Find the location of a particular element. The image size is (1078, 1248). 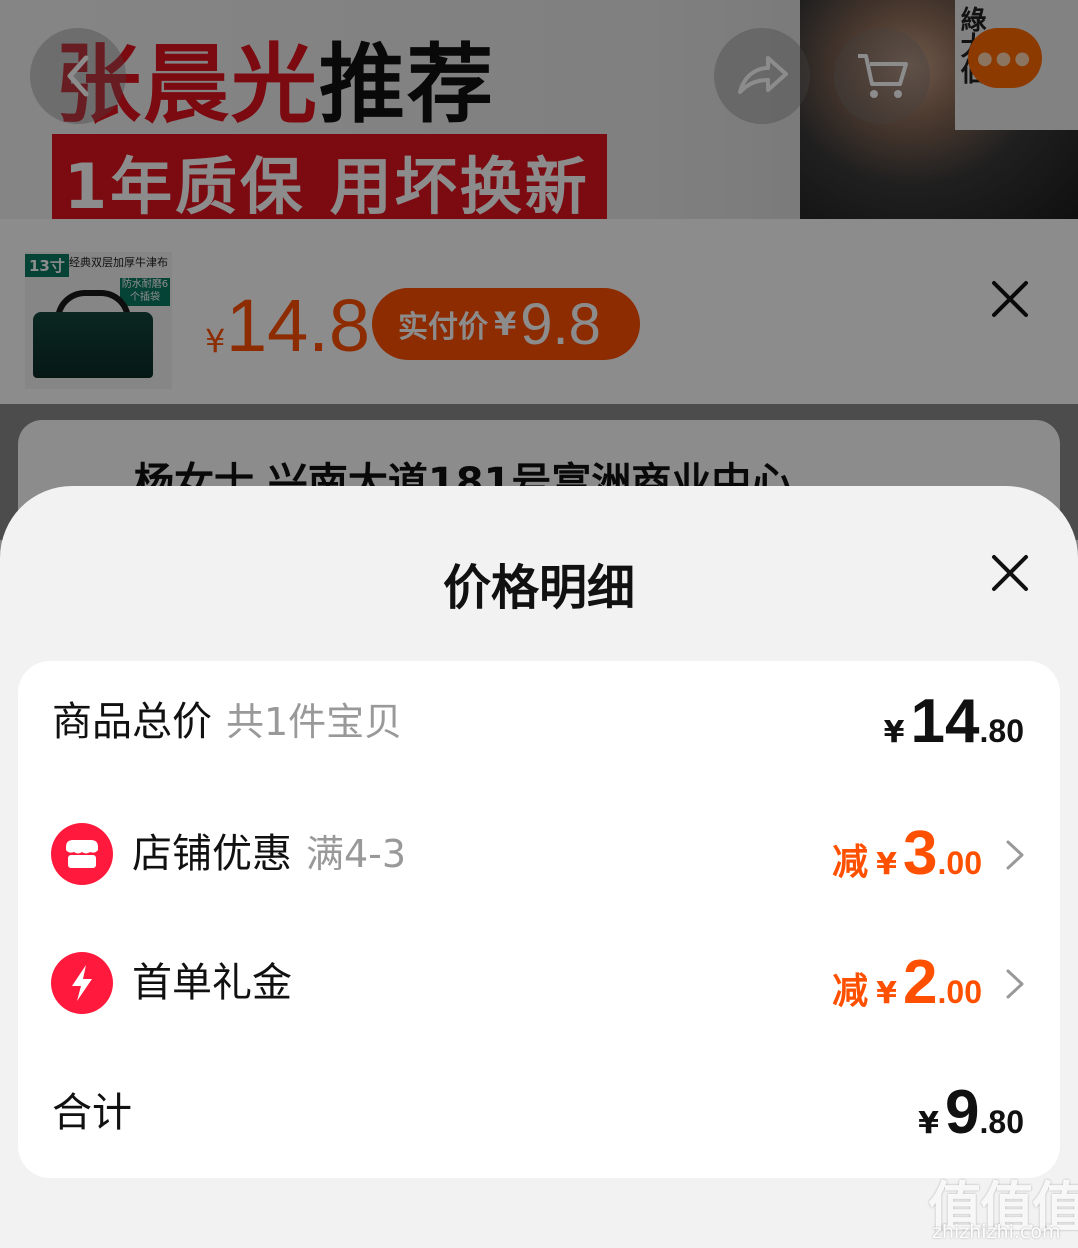

store-discount-row: 店铺优惠 满4-3 减 ¥3.00 is located at coordinates (539, 854).